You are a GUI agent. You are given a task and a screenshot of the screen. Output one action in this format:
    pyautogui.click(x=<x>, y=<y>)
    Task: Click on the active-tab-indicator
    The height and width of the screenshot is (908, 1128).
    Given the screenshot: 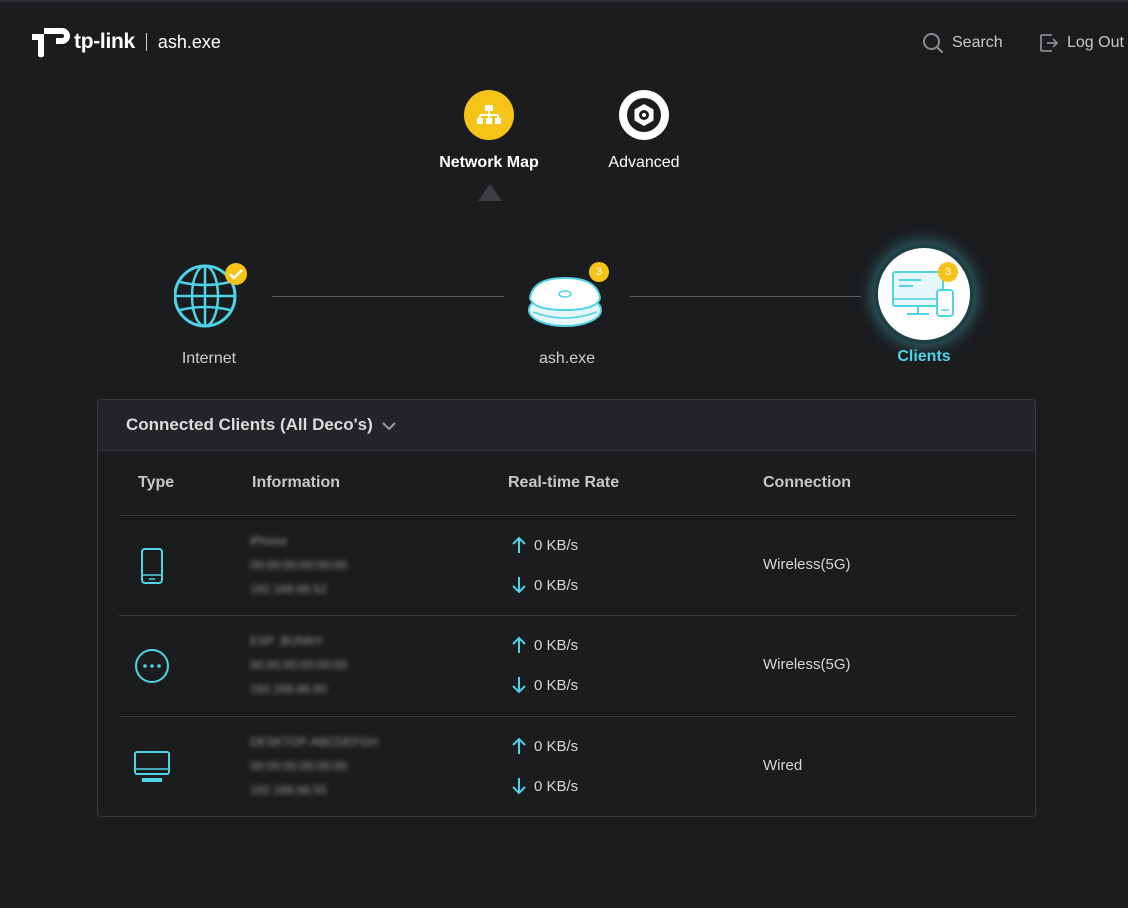 What is the action you would take?
    pyautogui.click(x=490, y=192)
    